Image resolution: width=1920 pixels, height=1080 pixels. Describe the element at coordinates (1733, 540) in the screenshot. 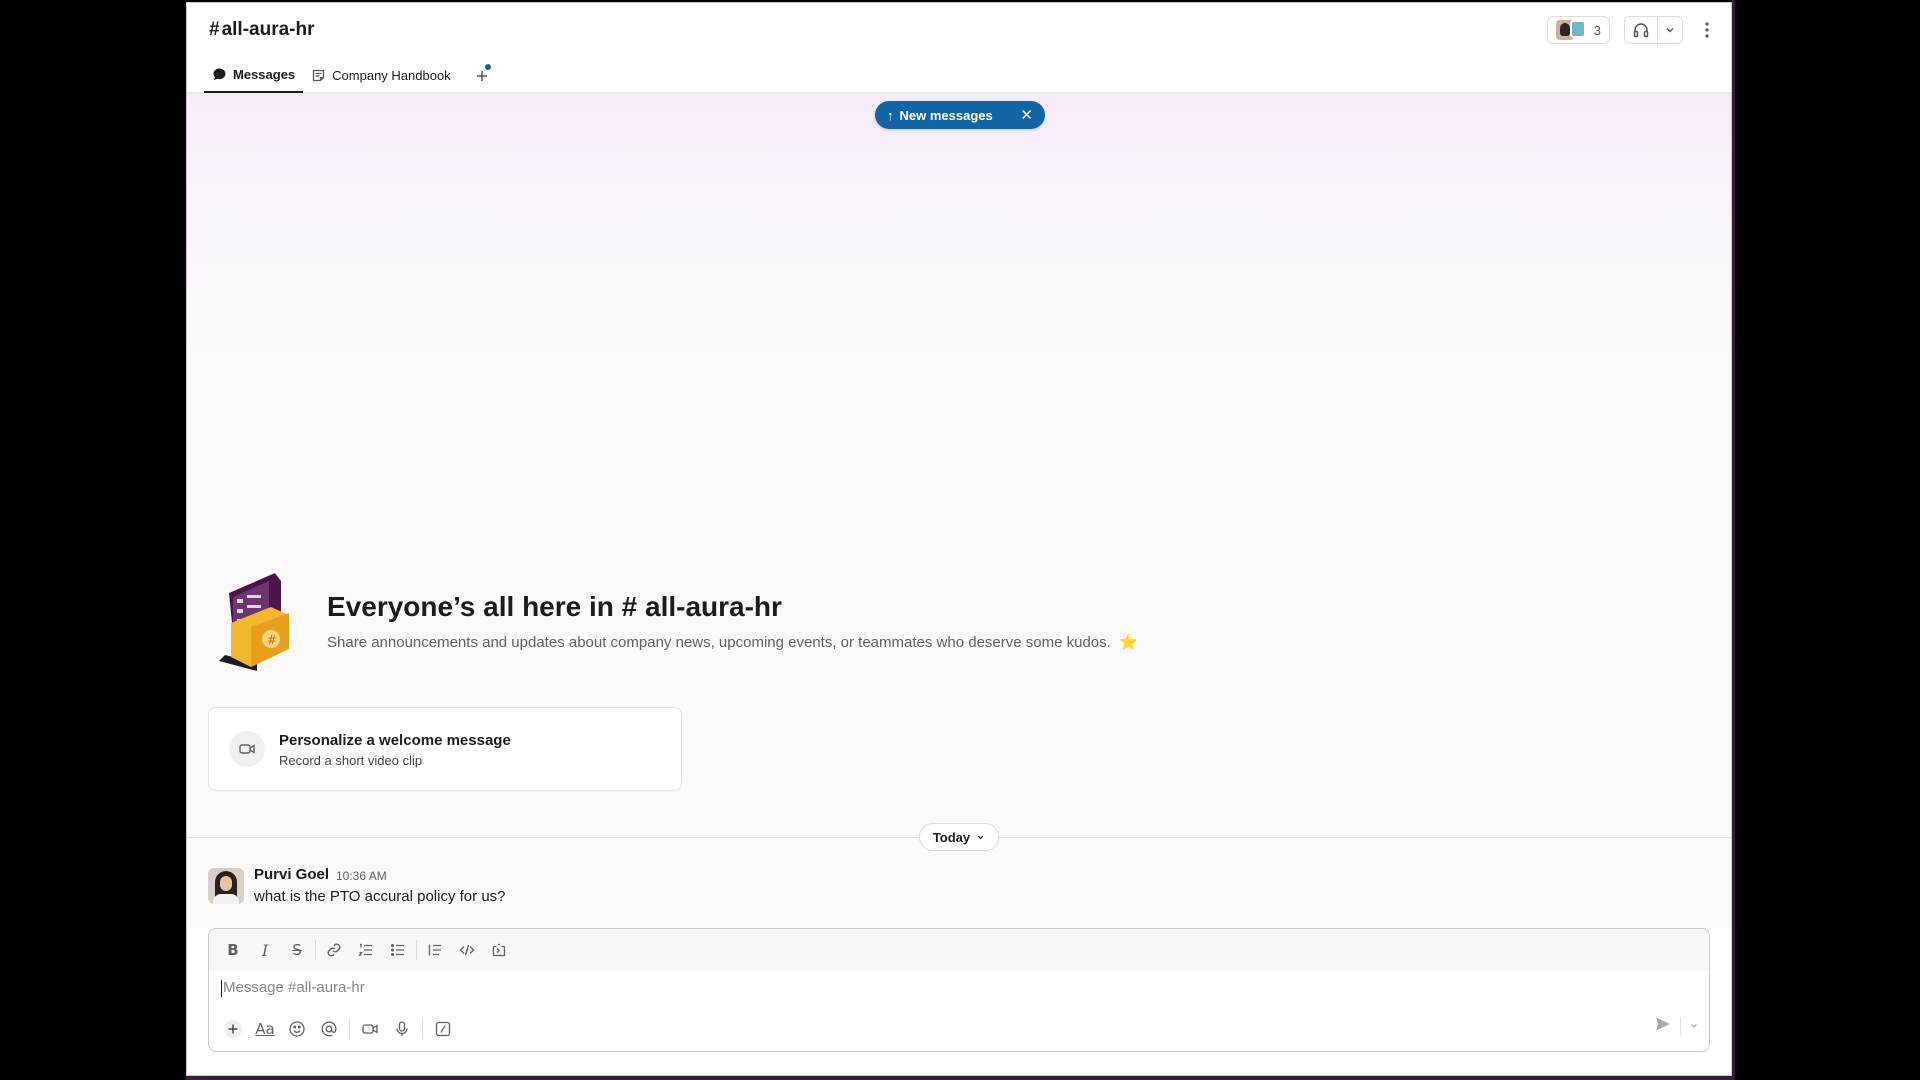

I see `window-frame-right` at that location.